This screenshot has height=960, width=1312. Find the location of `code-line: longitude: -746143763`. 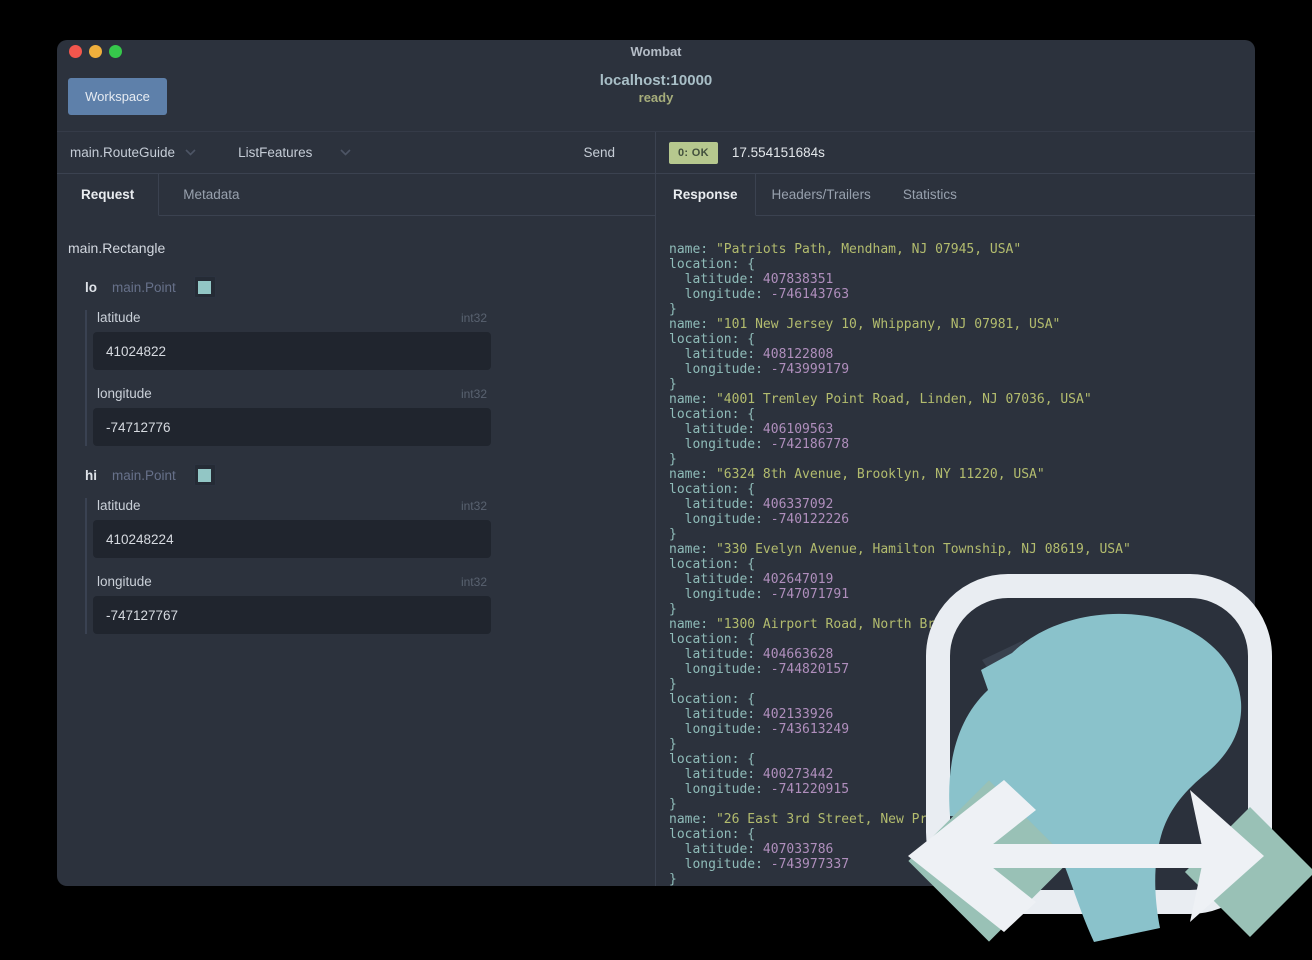

code-line: longitude: -746143763 is located at coordinates (759, 294).